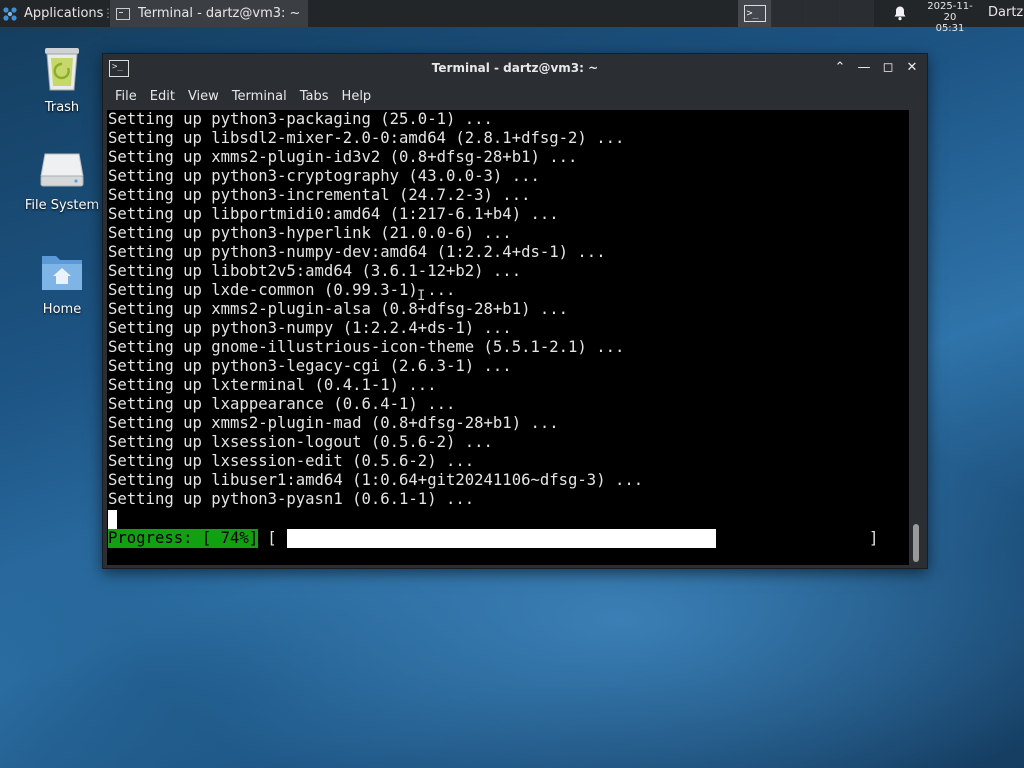 The width and height of the screenshot is (1024, 768). I want to click on menu-view: View, so click(203, 96).